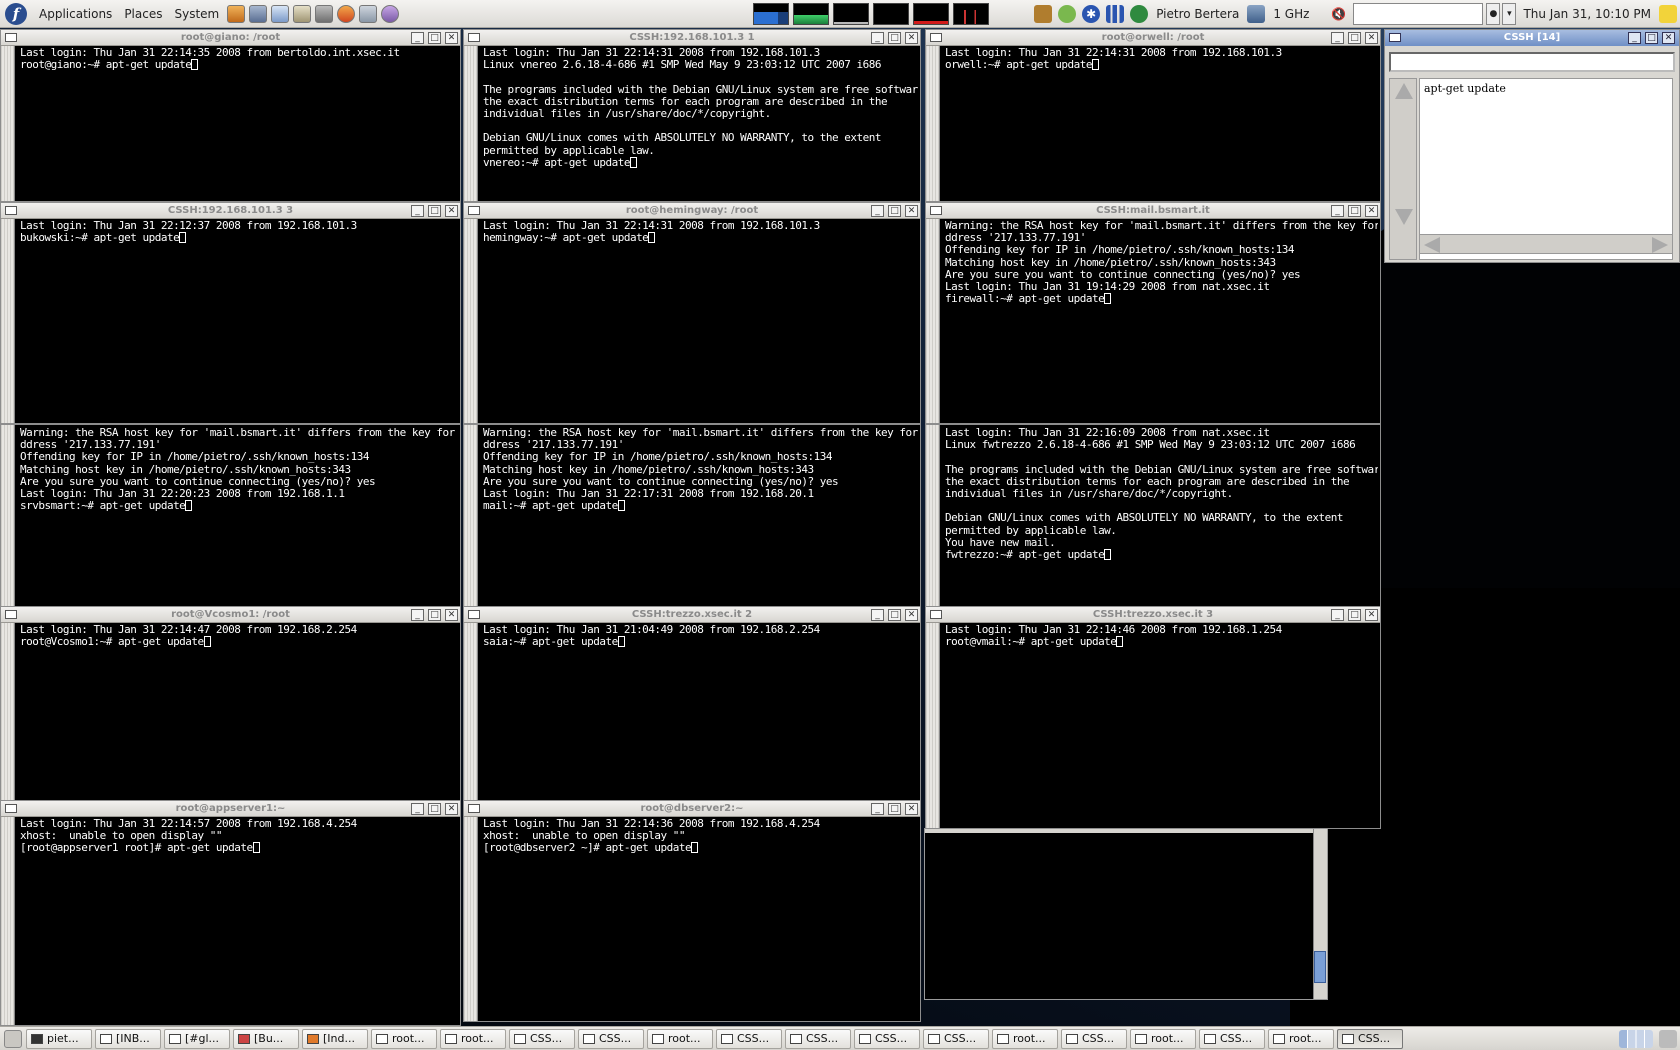 Image resolution: width=1680 pixels, height=1050 pixels. I want to click on terminal-titlebar: root@appserver1:~ _ □ ✕, so click(230, 809).